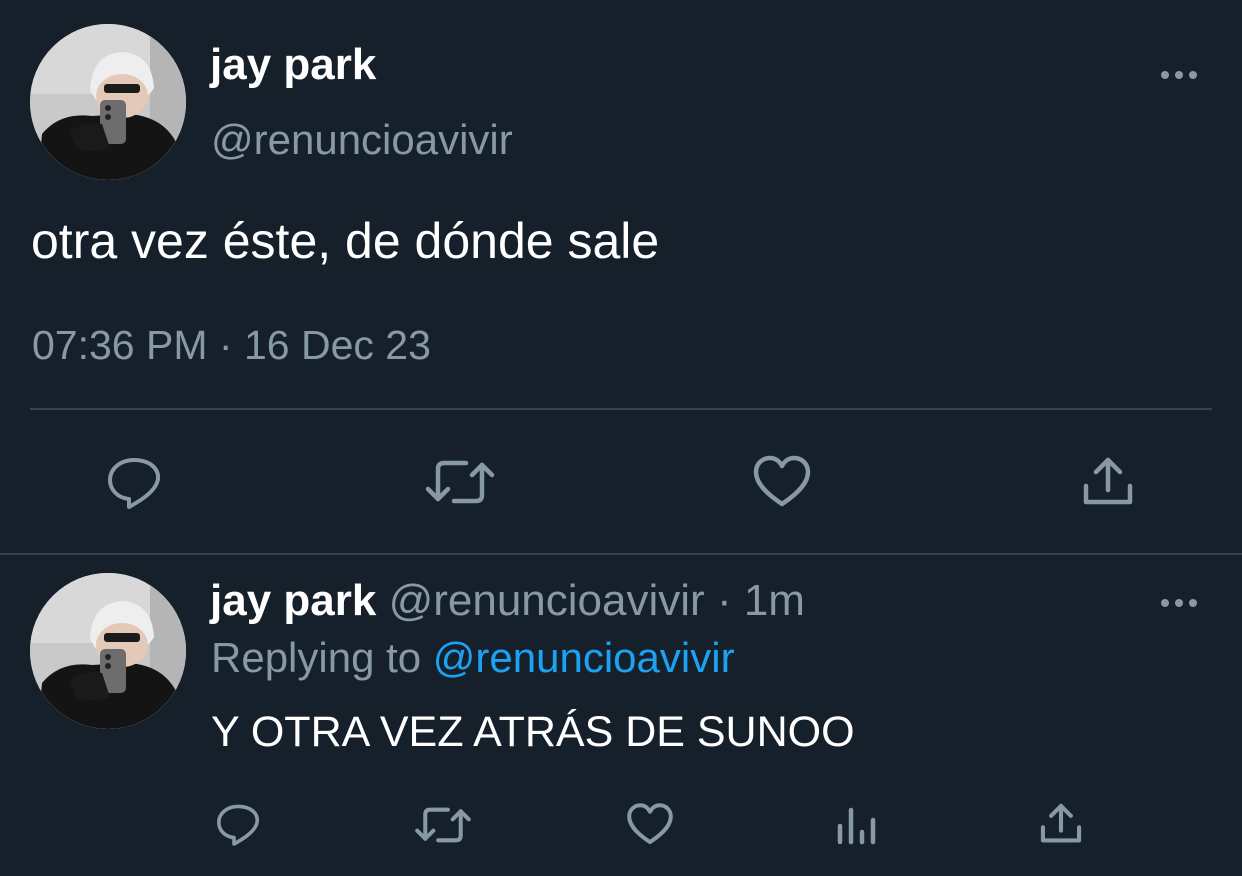  I want to click on replying-to-label: Replying to, so click(316, 657).